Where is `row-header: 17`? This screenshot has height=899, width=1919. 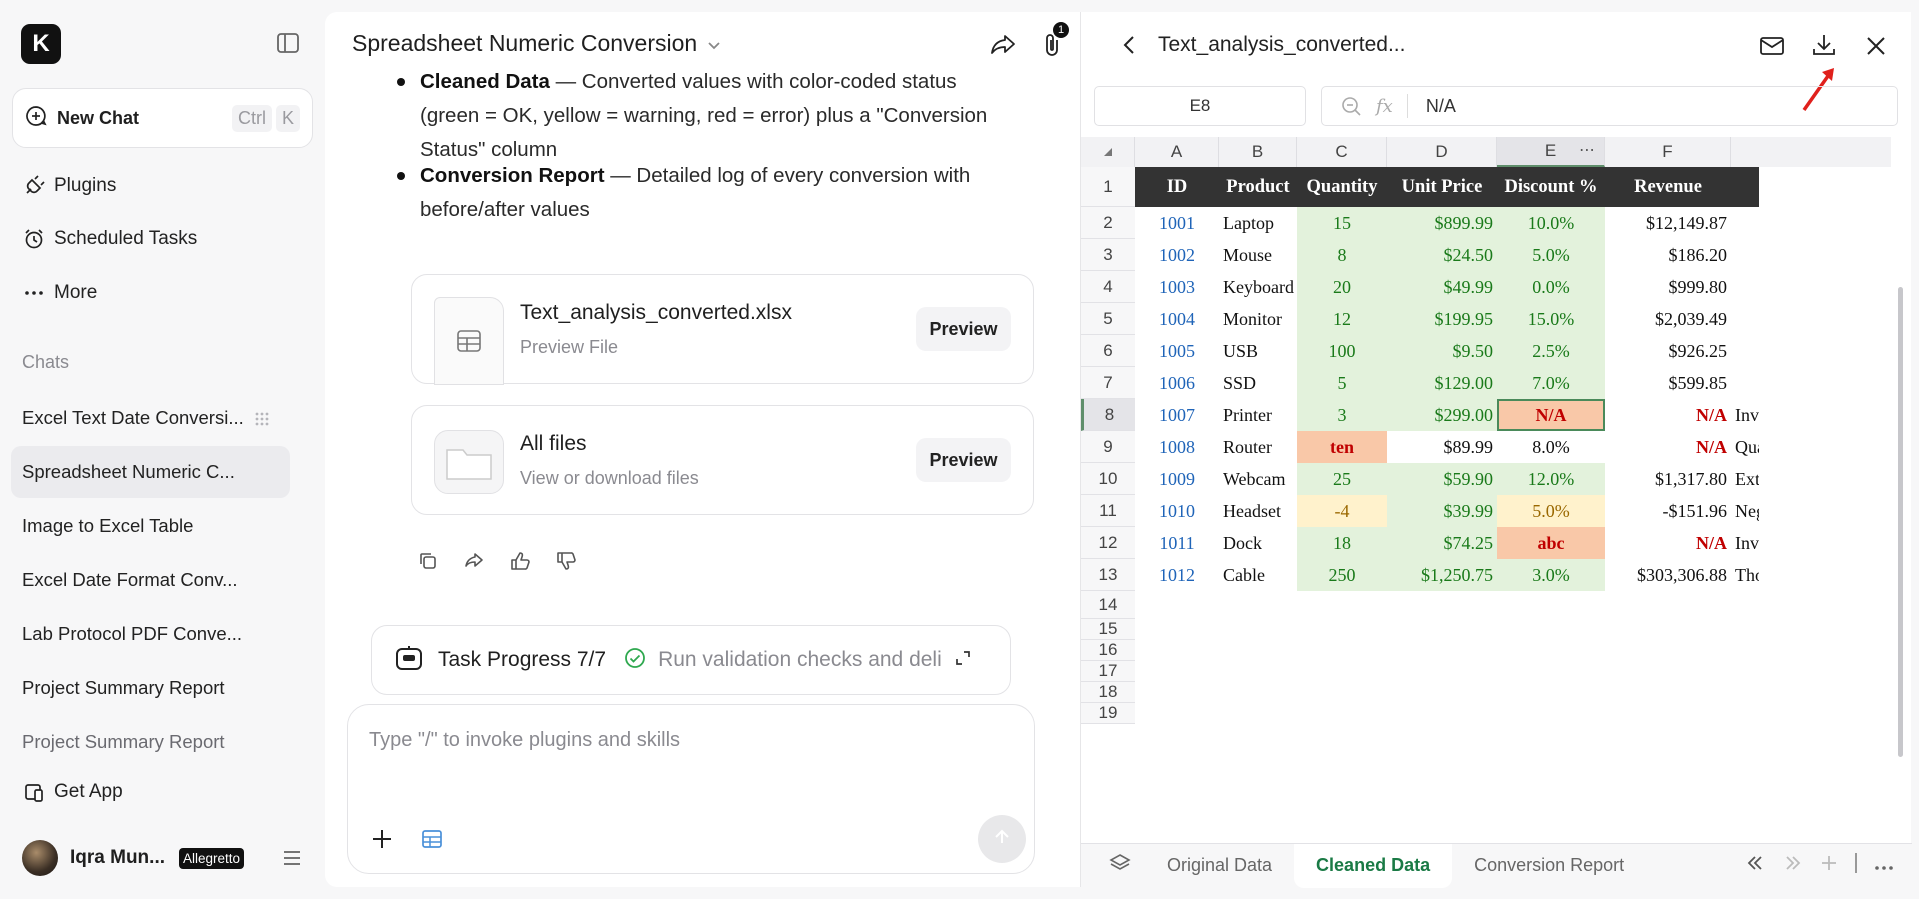 row-header: 17 is located at coordinates (1108, 671).